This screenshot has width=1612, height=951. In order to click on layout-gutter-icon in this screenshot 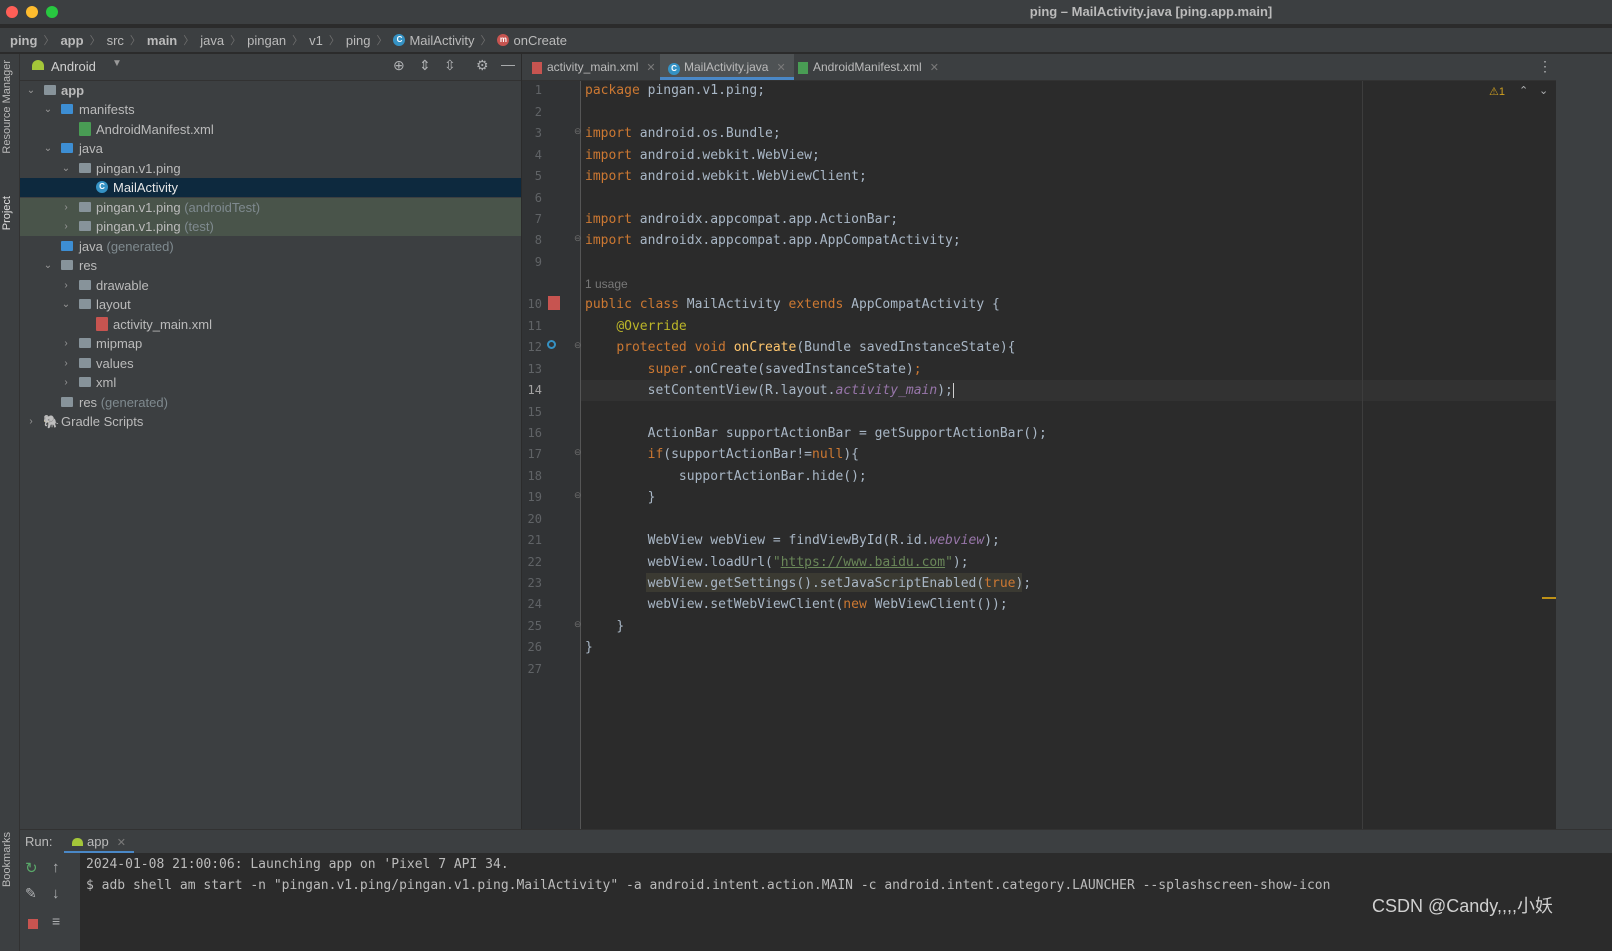, I will do `click(554, 303)`.